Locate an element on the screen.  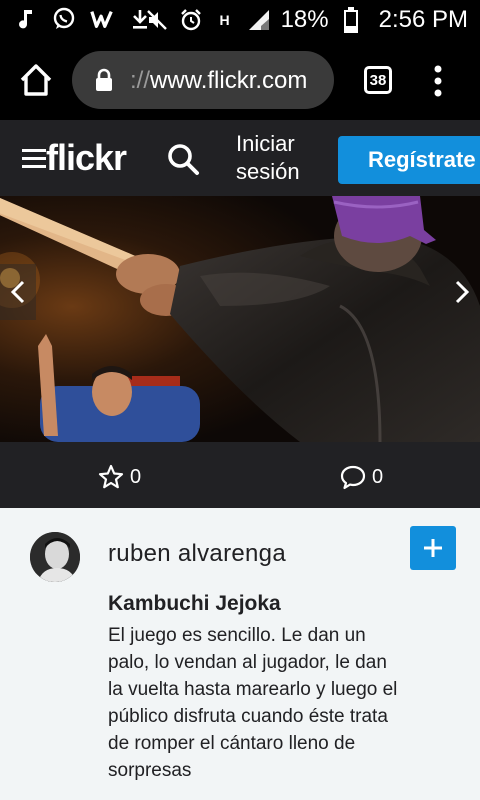
lock-icon is located at coordinates (104, 79).